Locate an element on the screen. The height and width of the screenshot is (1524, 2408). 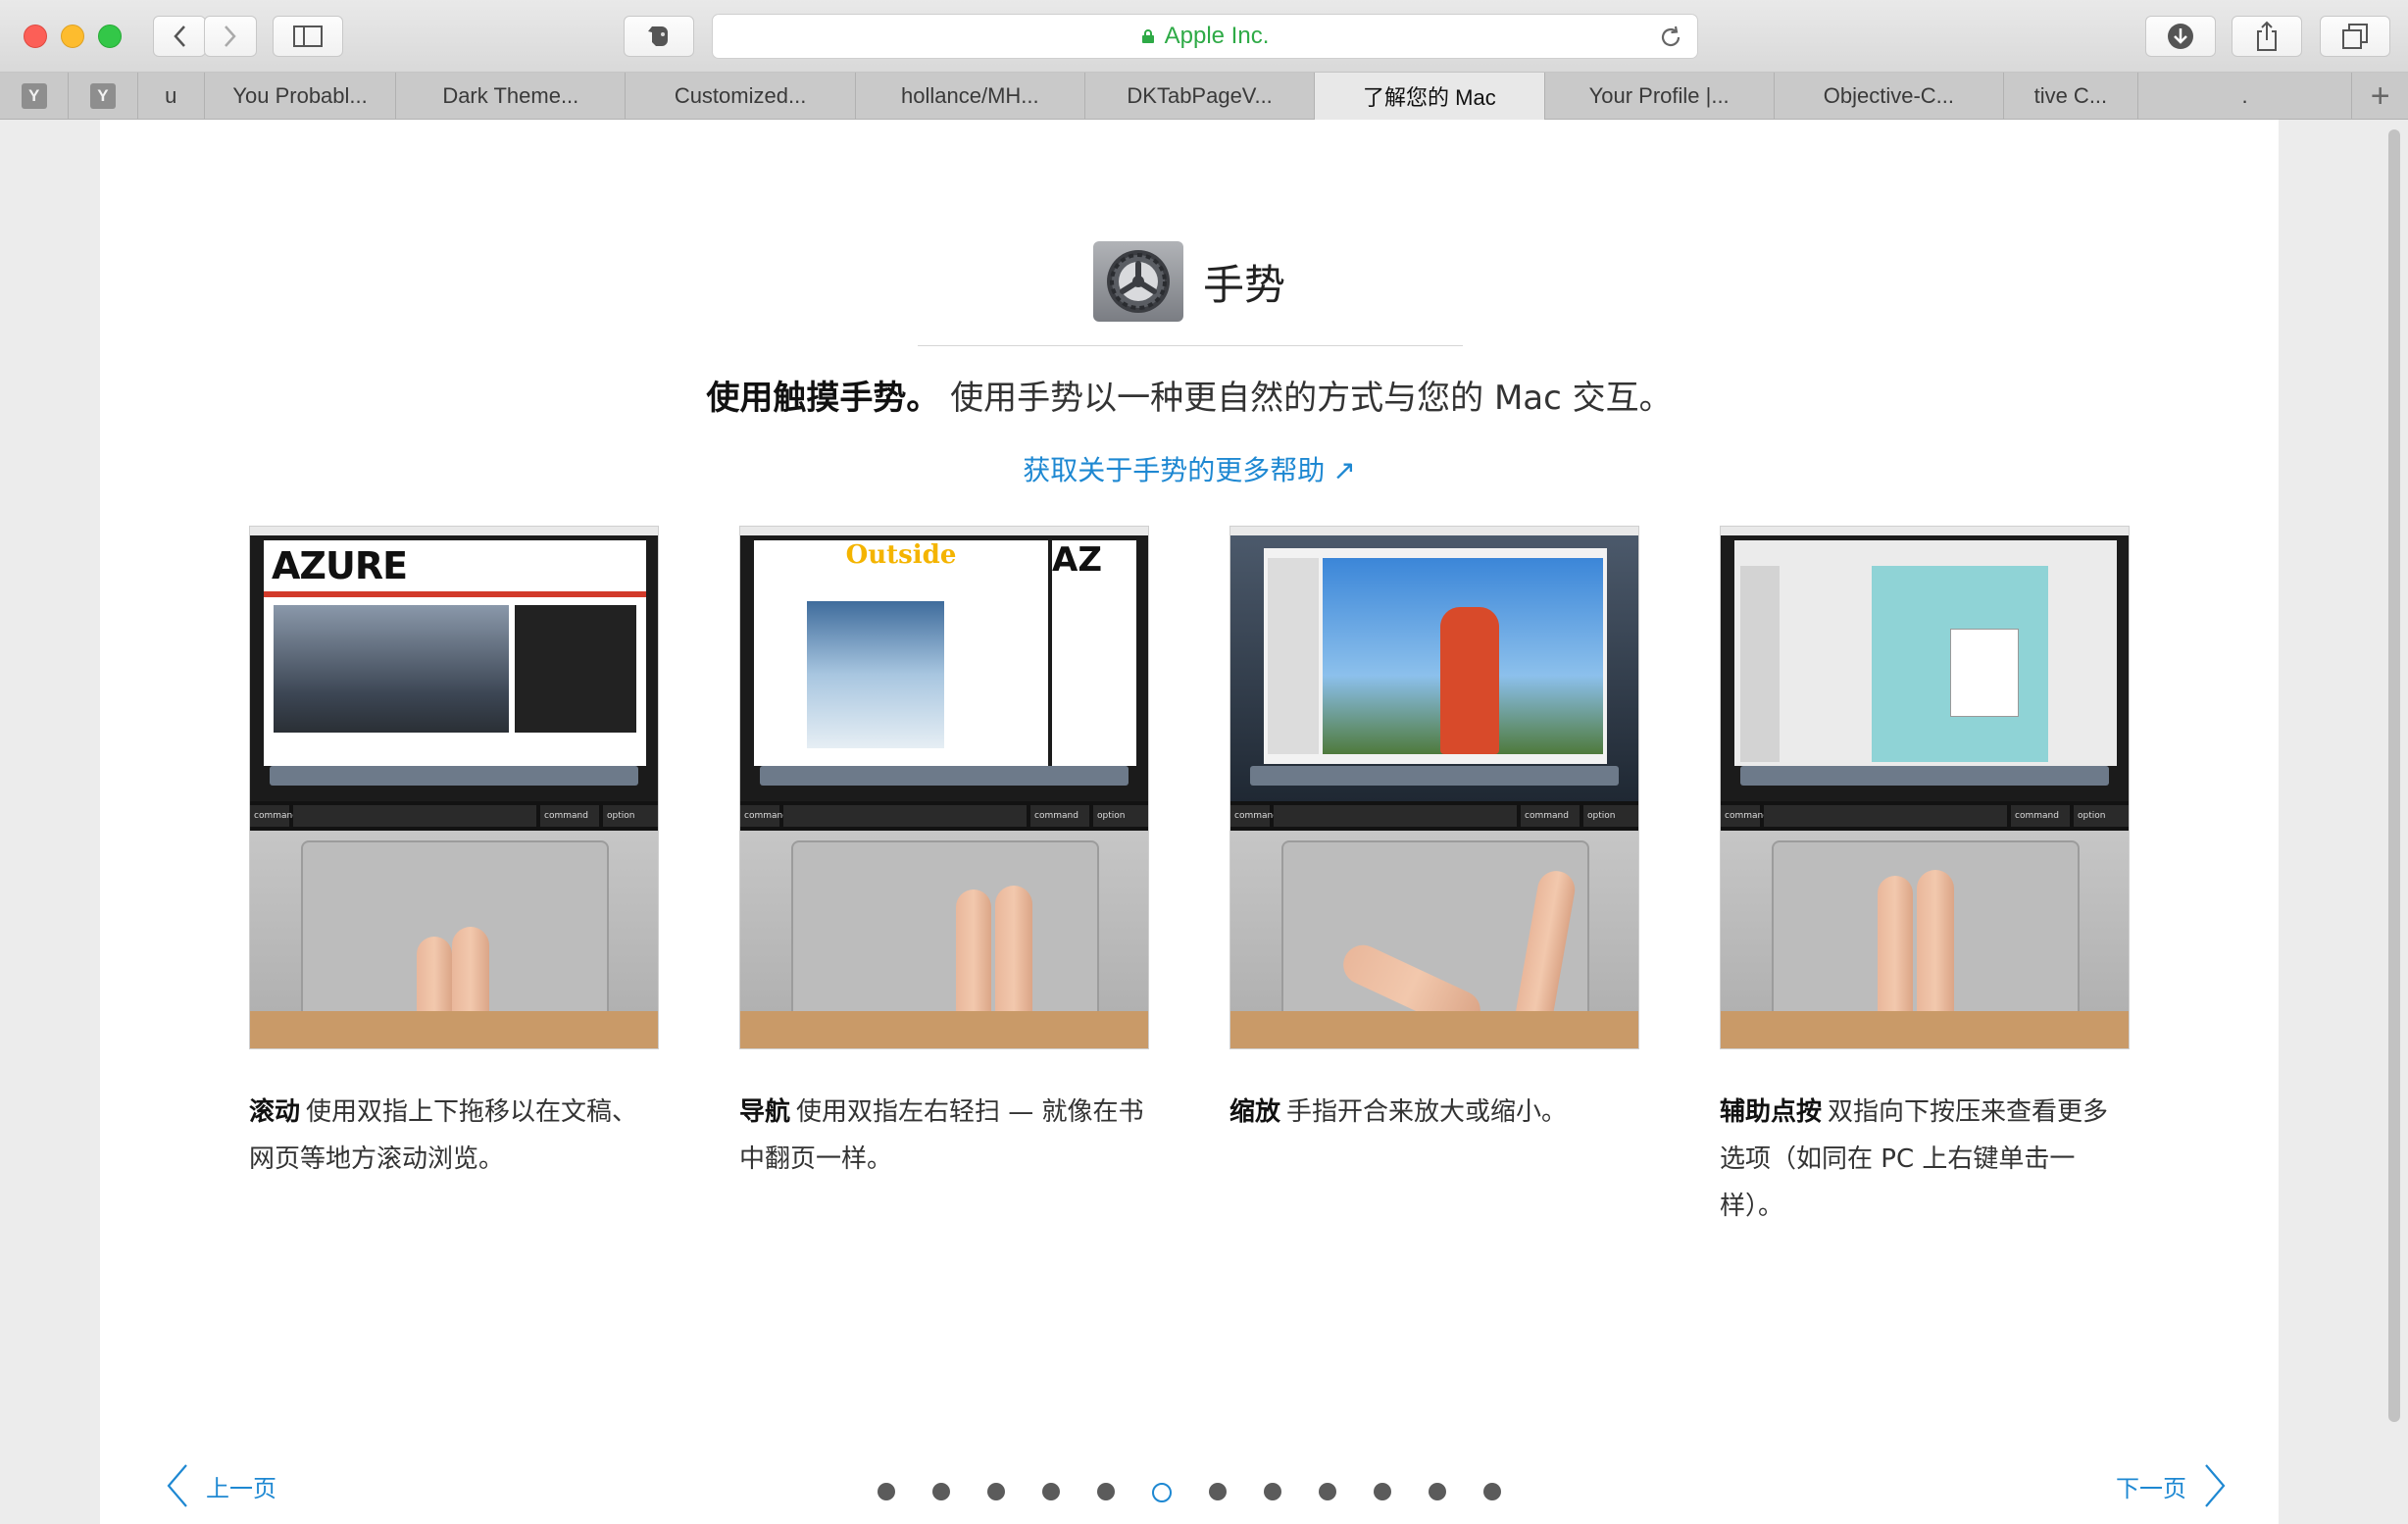
next-page-link: 下一页 is located at coordinates (2172, 1485).